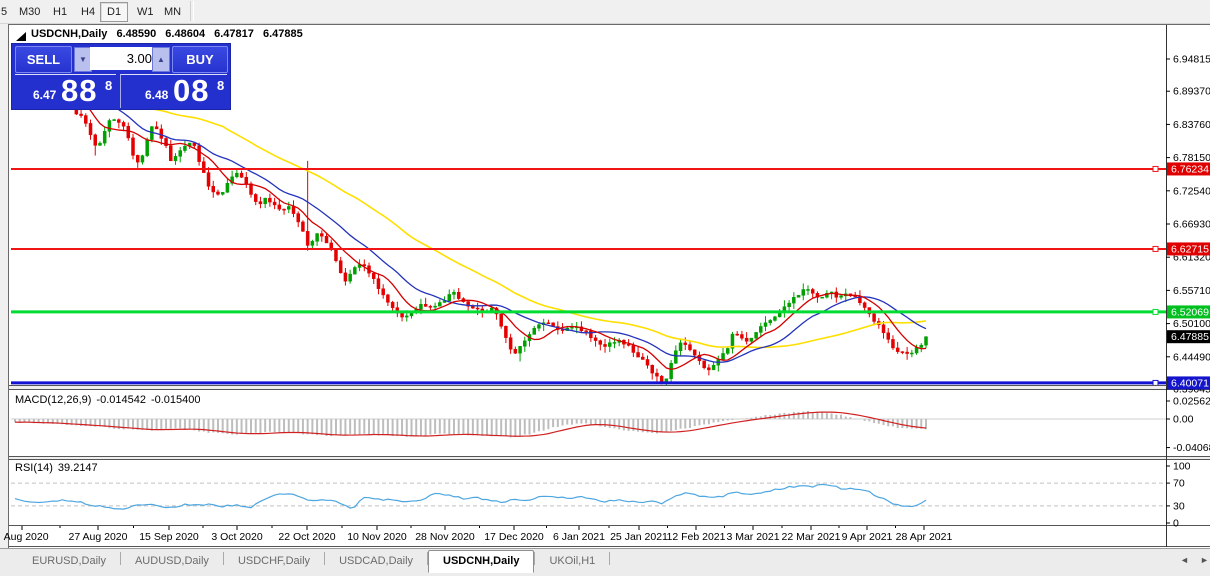  Describe the element at coordinates (77, 468) in the screenshot. I see `rsi-current-value: 39.2147` at that location.